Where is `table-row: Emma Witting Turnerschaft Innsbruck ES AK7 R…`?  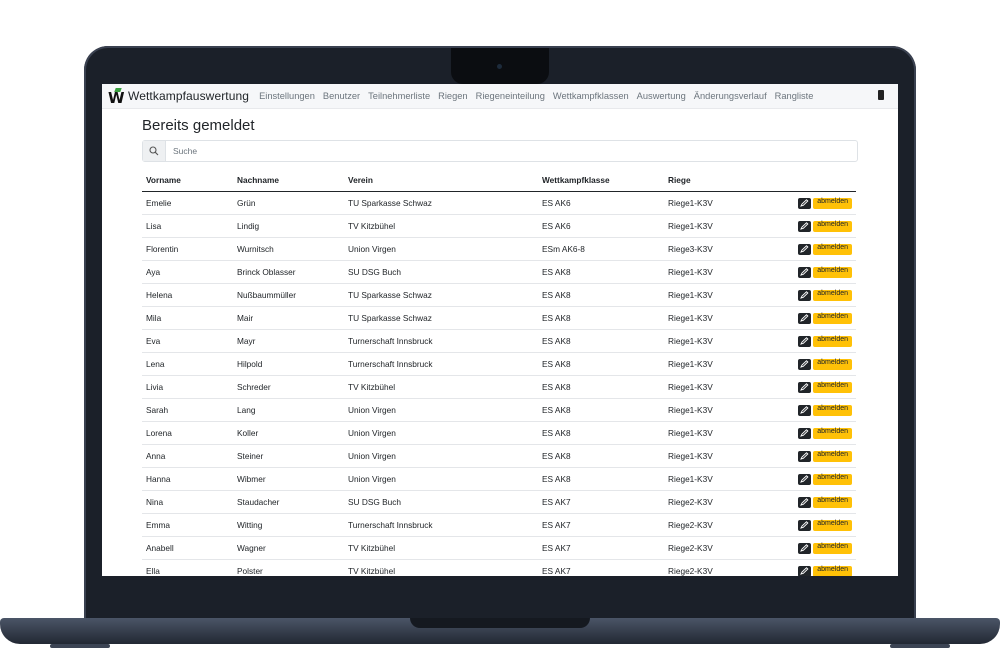 table-row: Emma Witting Turnerschaft Innsbruck ES AK7 R… is located at coordinates (499, 525).